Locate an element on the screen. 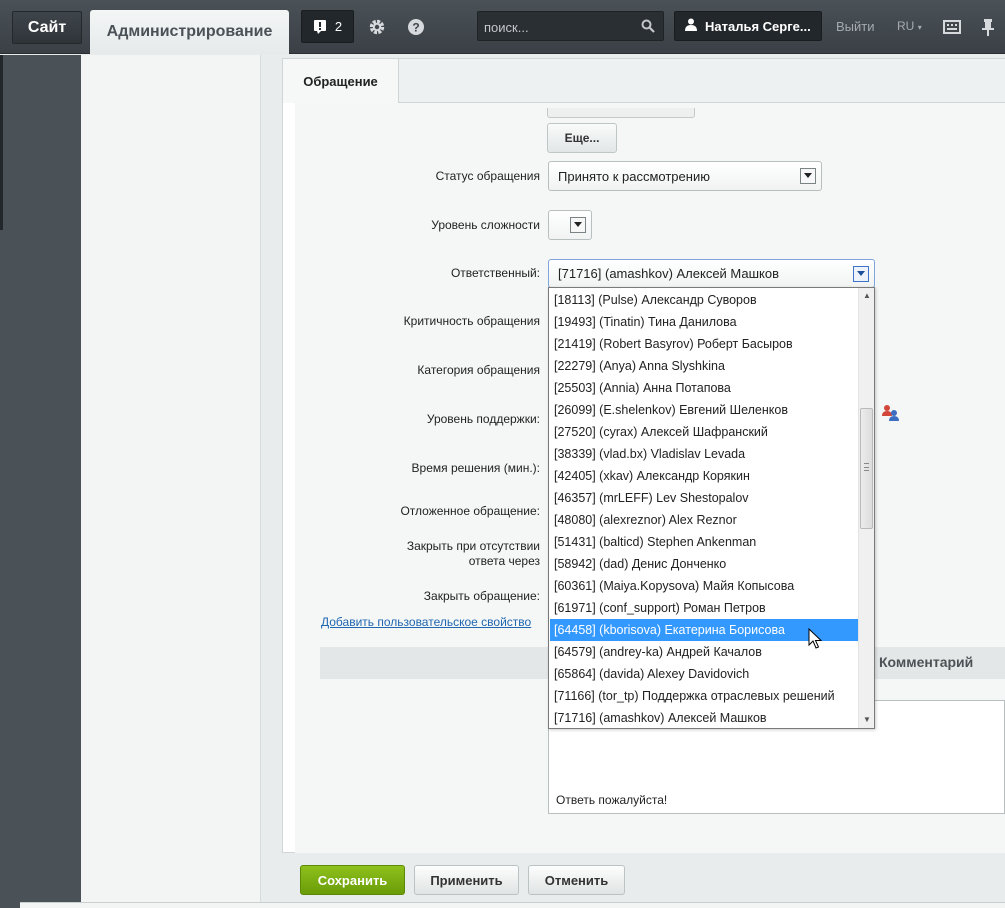 The height and width of the screenshot is (908, 1005). keyboard-icon is located at coordinates (952, 27).